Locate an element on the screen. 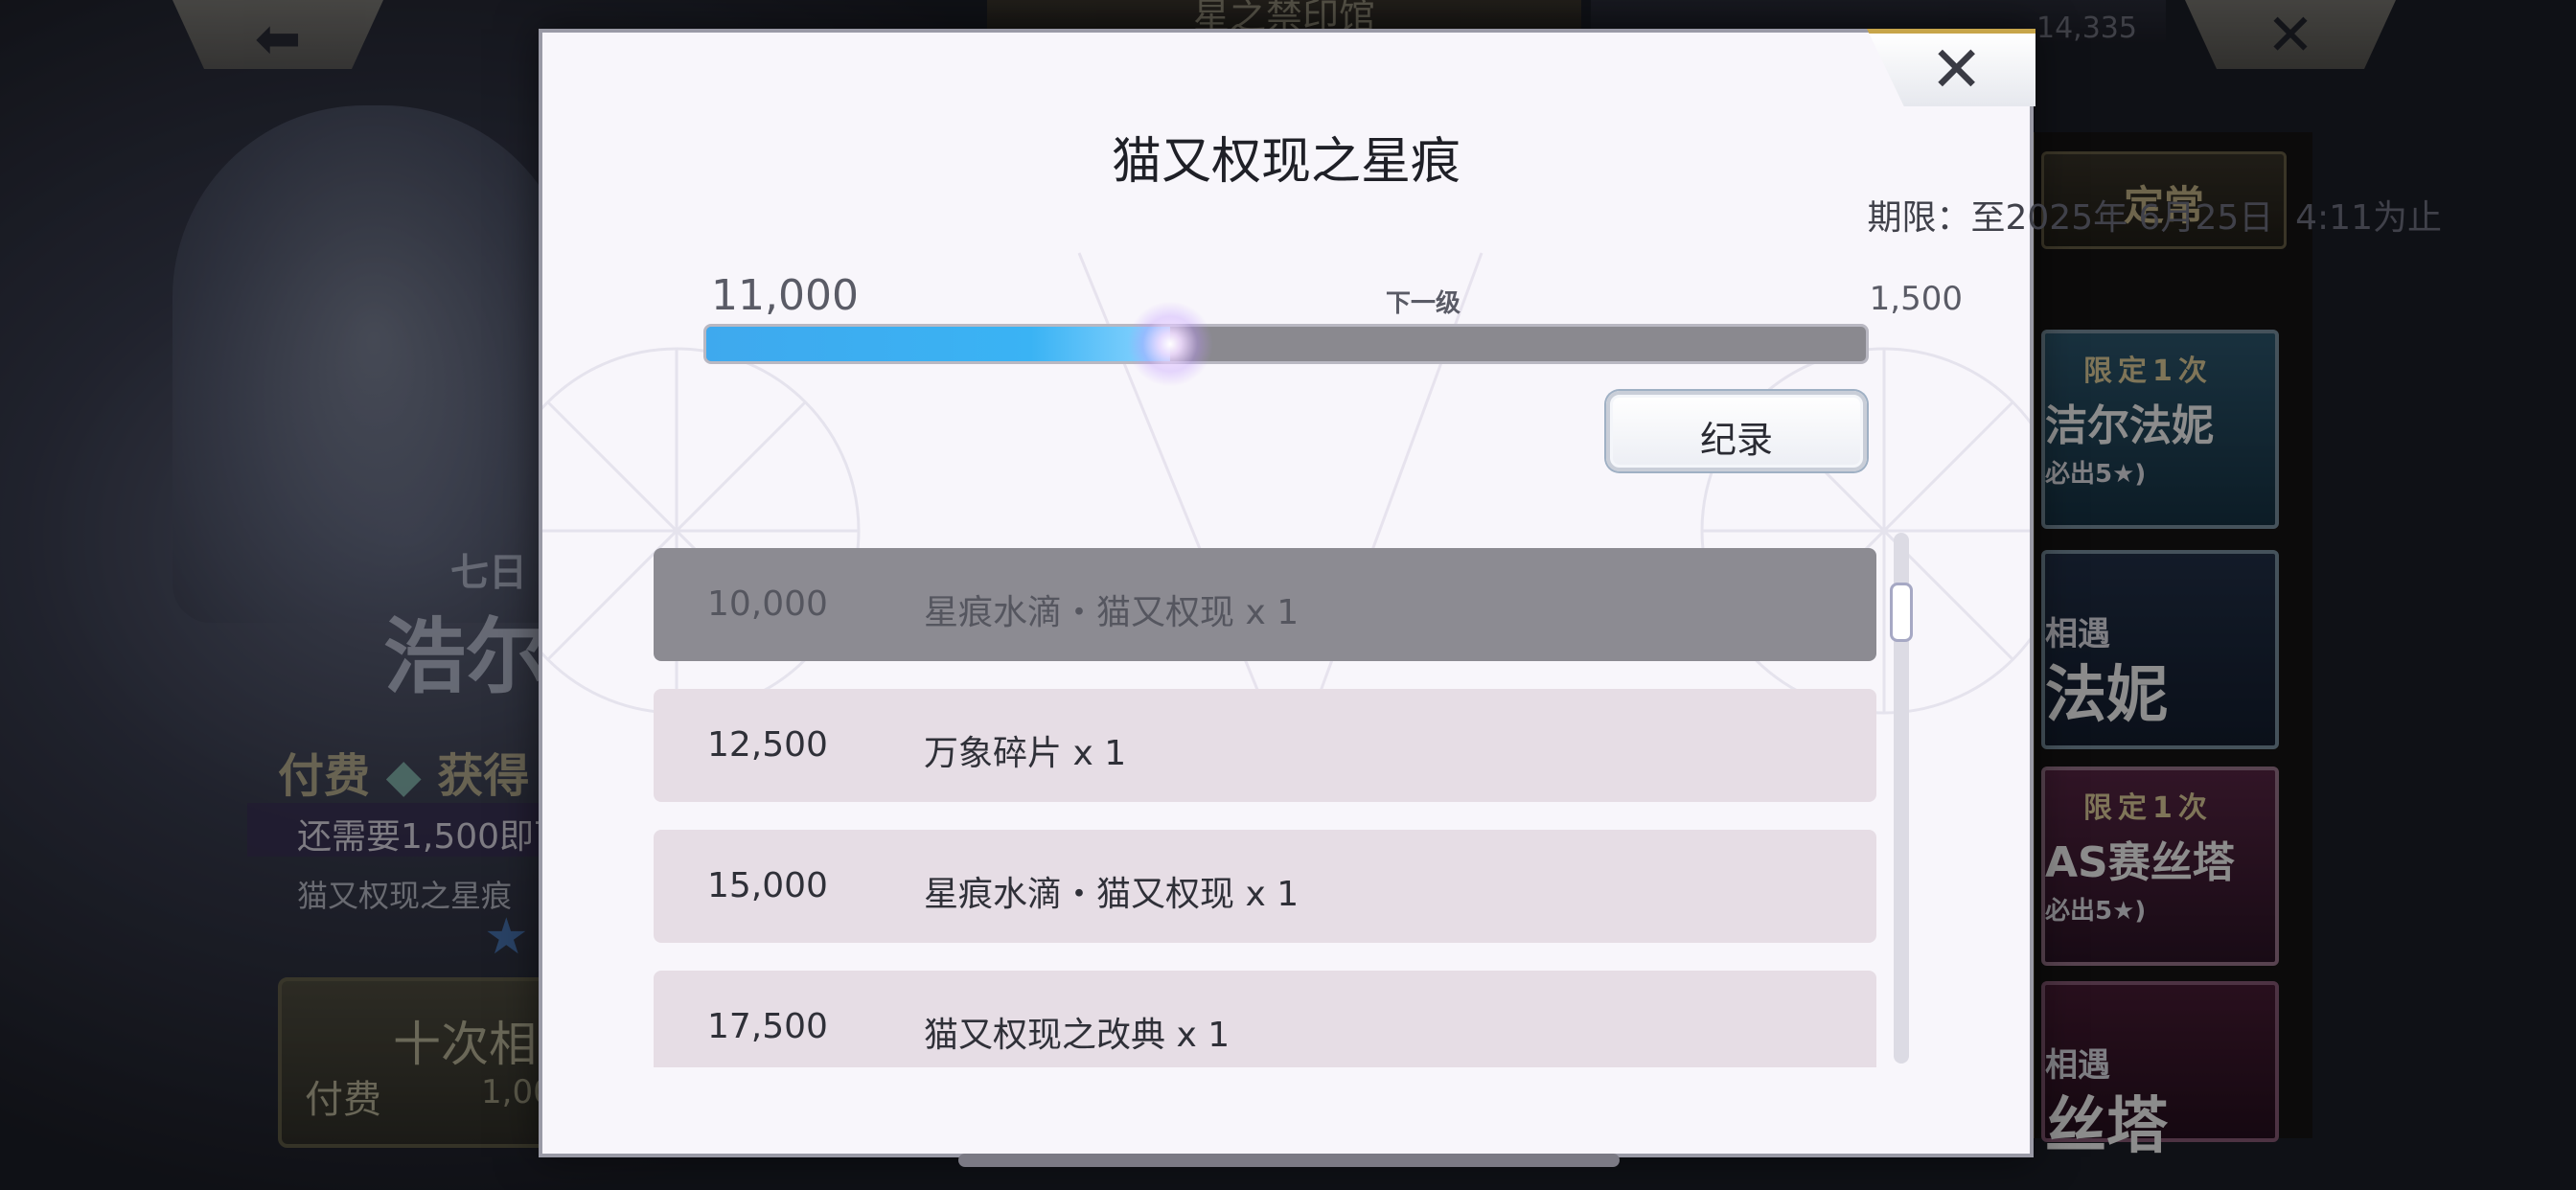 Image resolution: width=2576 pixels, height=1190 pixels. progress-sparkle-icon is located at coordinates (1170, 344).